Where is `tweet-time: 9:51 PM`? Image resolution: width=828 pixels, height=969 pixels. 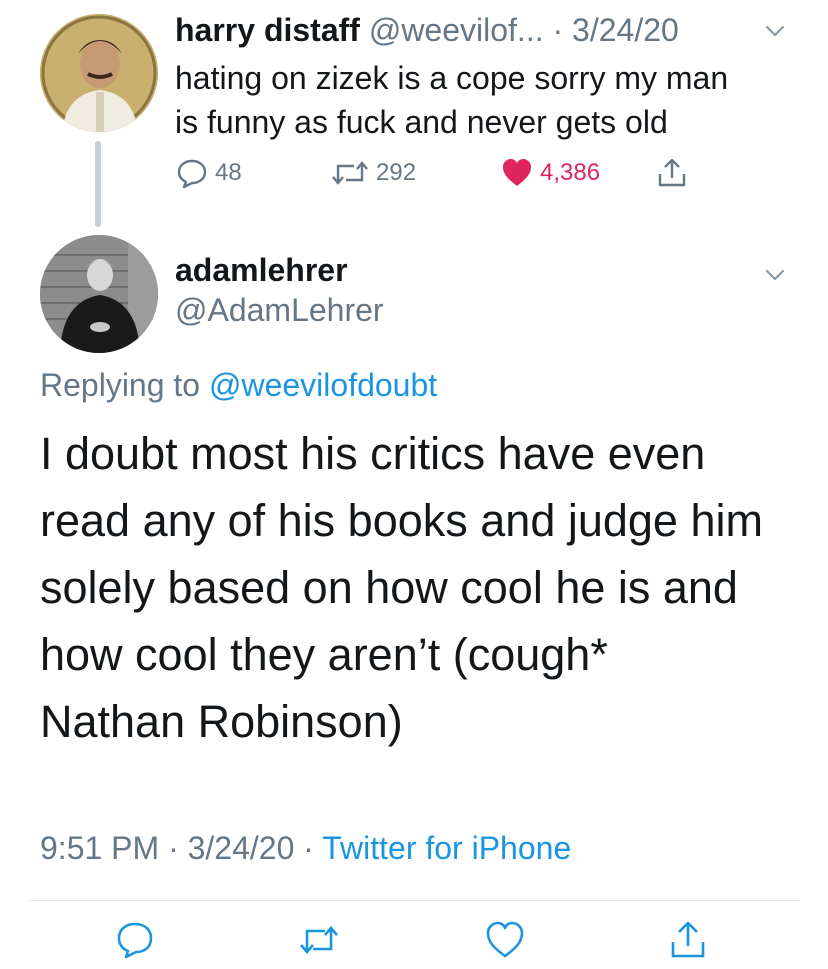
tweet-time: 9:51 PM is located at coordinates (99, 848).